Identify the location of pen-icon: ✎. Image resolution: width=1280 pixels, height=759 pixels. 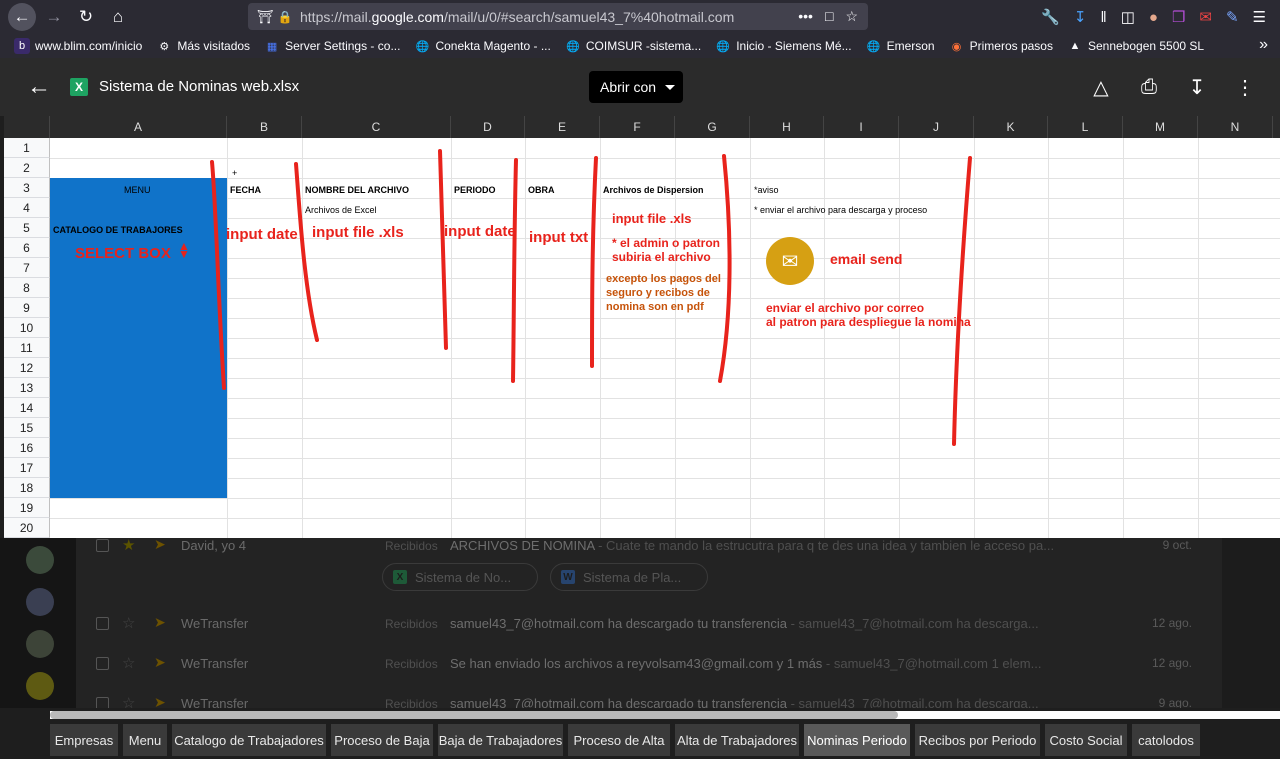
(1232, 17).